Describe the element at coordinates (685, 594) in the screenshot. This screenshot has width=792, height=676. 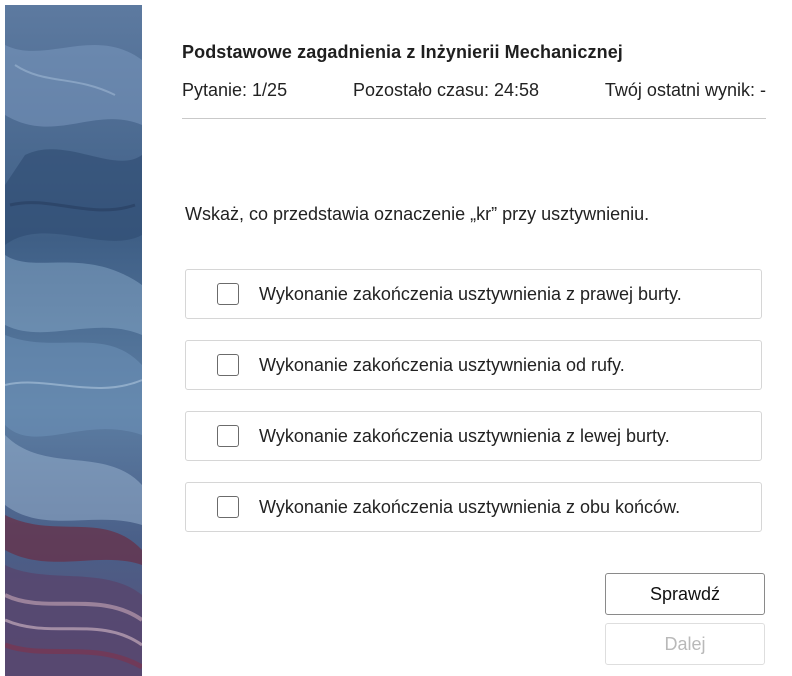
I see `check-button: Sprawdź` at that location.